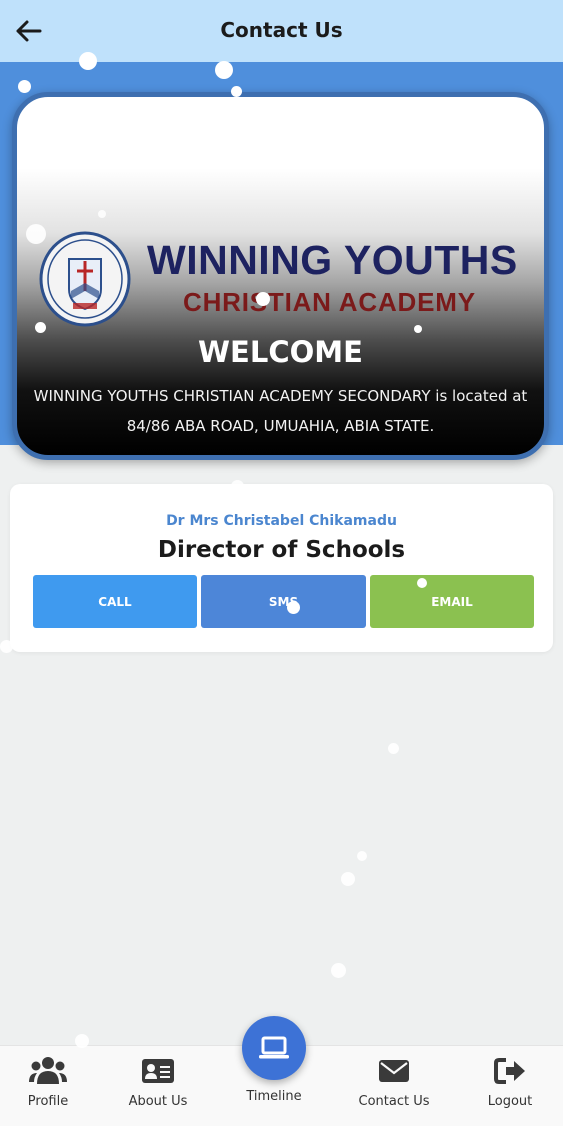 The width and height of the screenshot is (563, 1126). I want to click on timeline-button, so click(274, 1048).